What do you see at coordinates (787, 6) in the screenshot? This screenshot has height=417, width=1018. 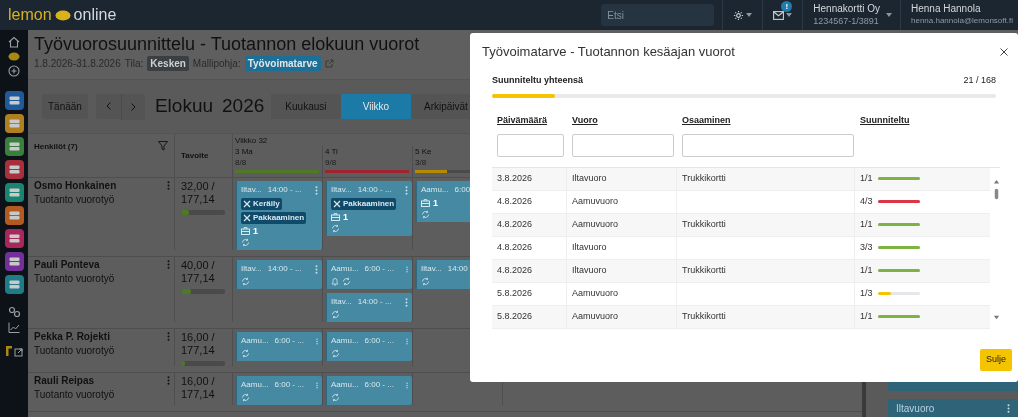 I see `notification-badge: !` at bounding box center [787, 6].